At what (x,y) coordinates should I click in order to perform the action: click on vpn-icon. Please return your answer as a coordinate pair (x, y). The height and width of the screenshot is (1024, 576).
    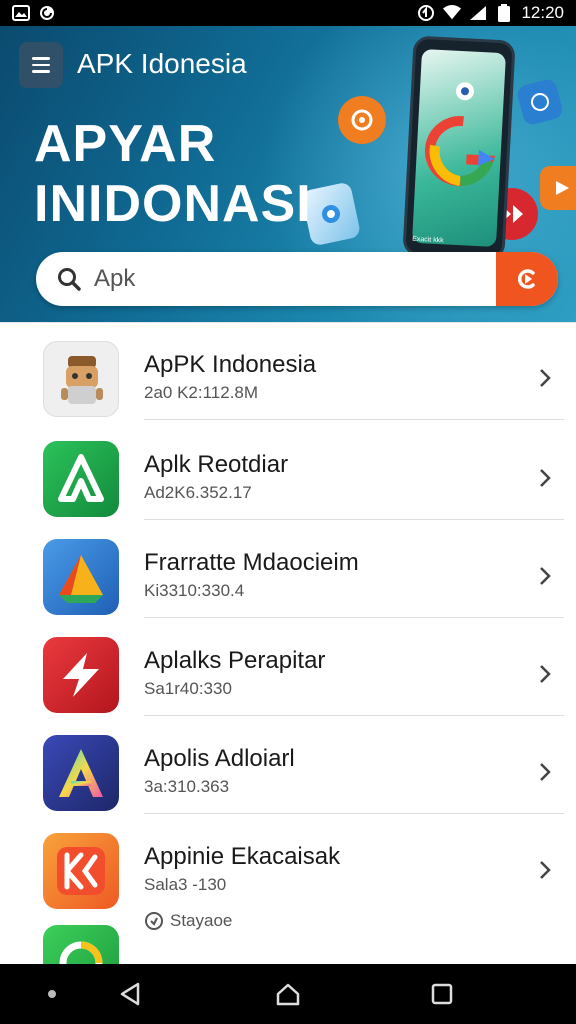
    Looking at the image, I should click on (426, 13).